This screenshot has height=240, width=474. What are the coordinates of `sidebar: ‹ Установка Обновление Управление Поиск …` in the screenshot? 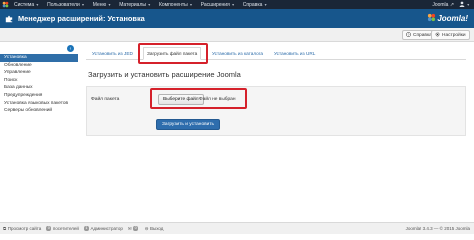 It's located at (39, 132).